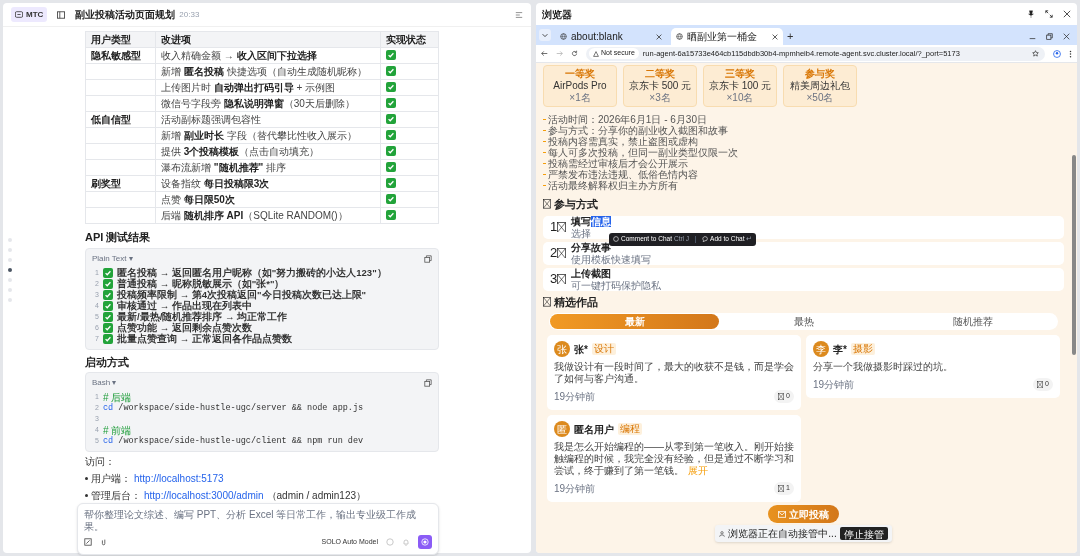 The width and height of the screenshot is (1080, 556). What do you see at coordinates (674, 373) in the screenshot?
I see `work-text: 我做设计有一段时间了，最大的收获不是钱，而是学会了如何与客户沟通。` at bounding box center [674, 373].